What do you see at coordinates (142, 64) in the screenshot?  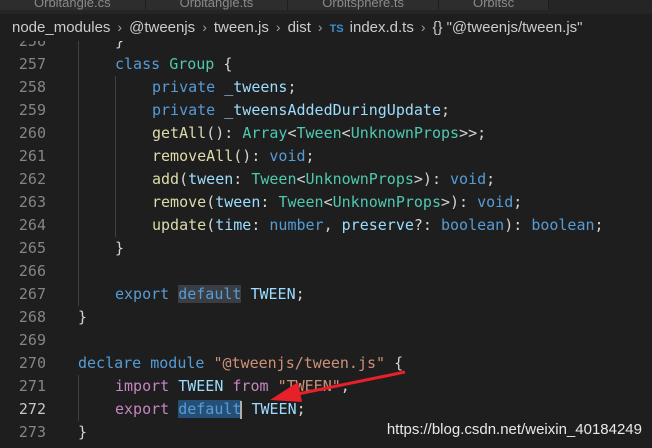 I see `code-token: class` at bounding box center [142, 64].